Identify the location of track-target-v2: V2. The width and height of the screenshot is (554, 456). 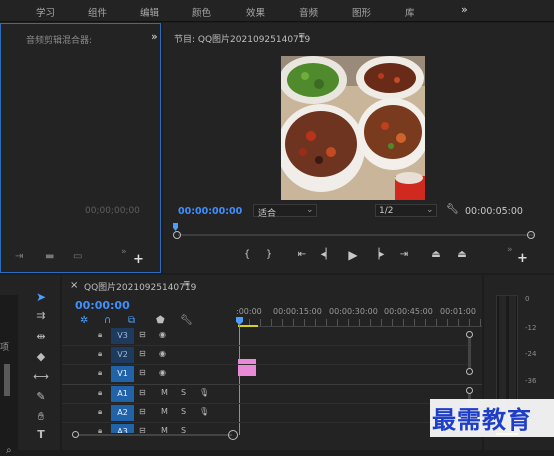
(122, 355).